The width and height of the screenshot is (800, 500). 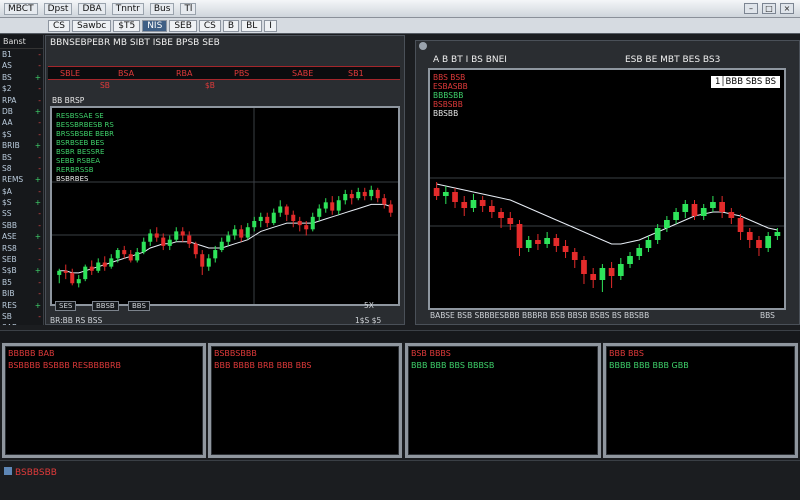 I want to click on watchlist-symbol: $A, so click(x=7, y=191).